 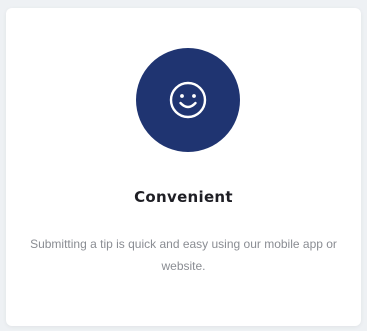 What do you see at coordinates (183, 197) in the screenshot?
I see `card-title: Convenient` at bounding box center [183, 197].